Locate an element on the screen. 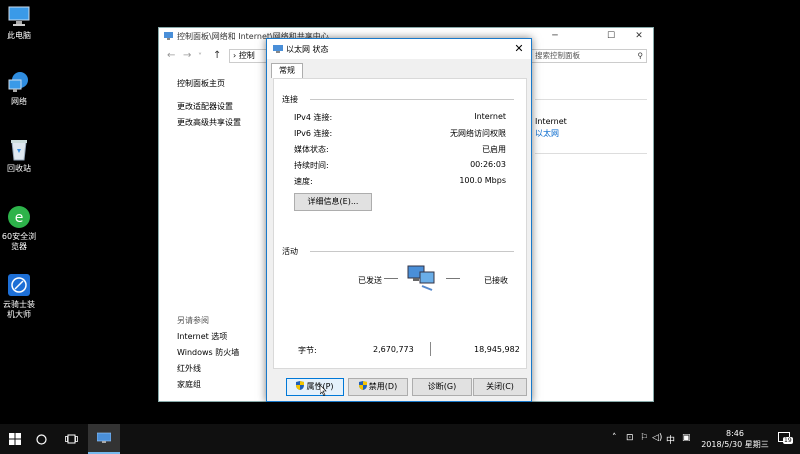 The width and height of the screenshot is (800, 454). see-also-firewall: Windows 防火墙 is located at coordinates (227, 352).